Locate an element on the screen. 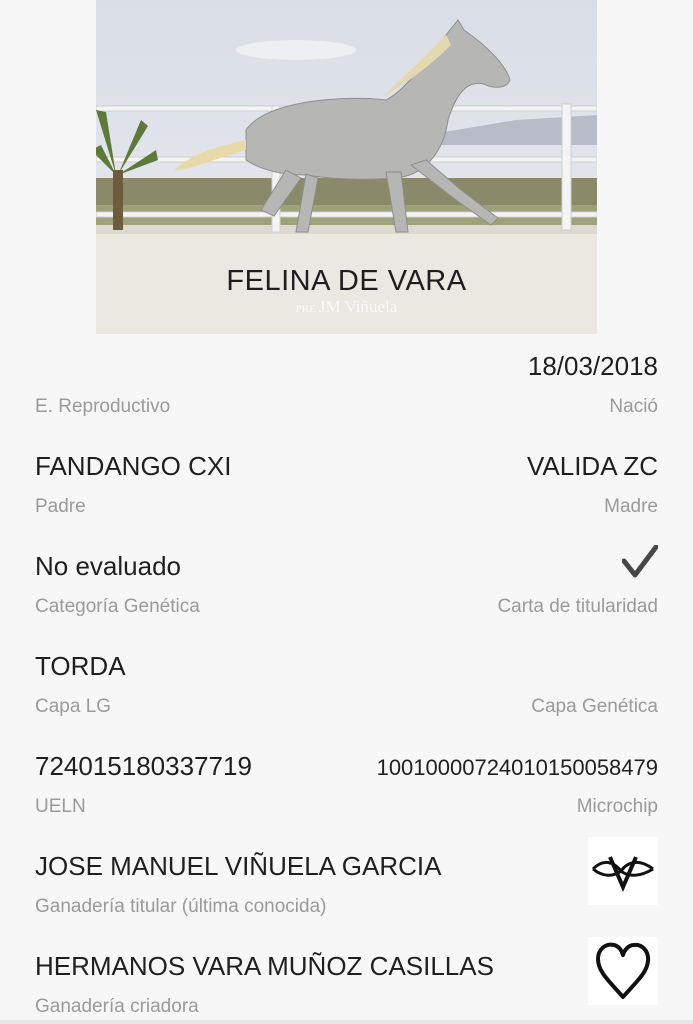 The image size is (693, 1024). watermark-prefix: PRE is located at coordinates (305, 309).